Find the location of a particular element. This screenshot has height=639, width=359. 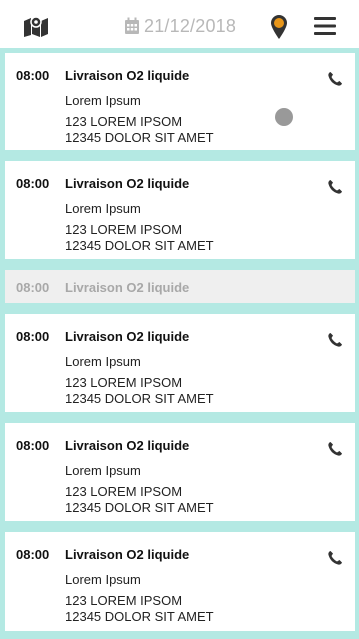

collapsed-title: Livraison O2 liquide is located at coordinates (127, 287).